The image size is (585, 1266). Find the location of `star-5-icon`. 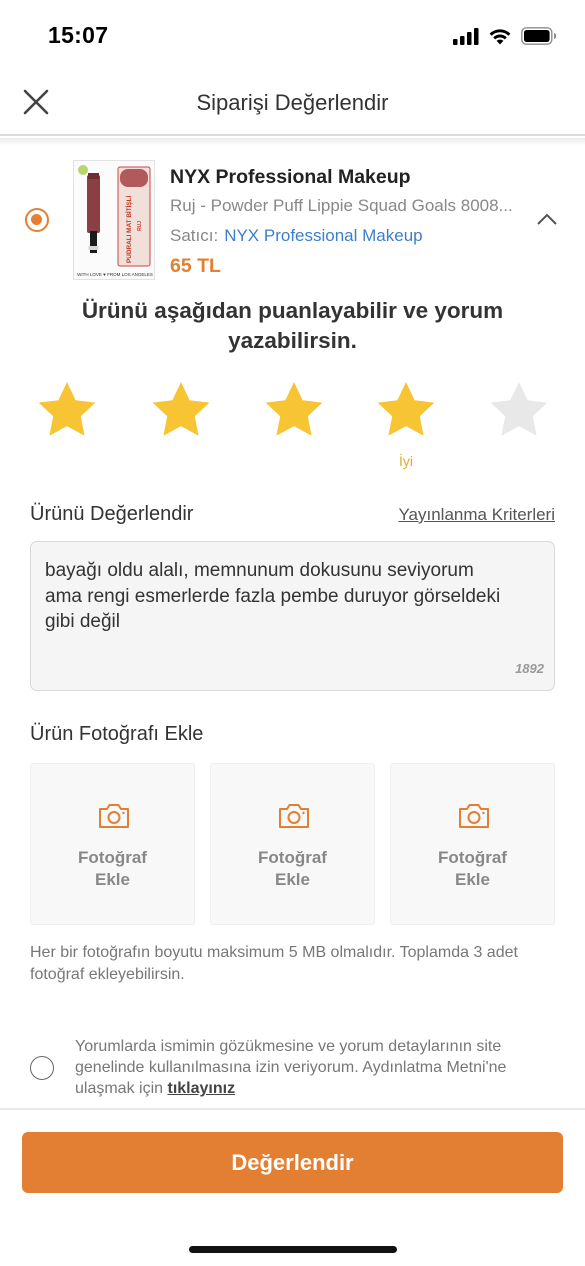

star-5-icon is located at coordinates (519, 410).